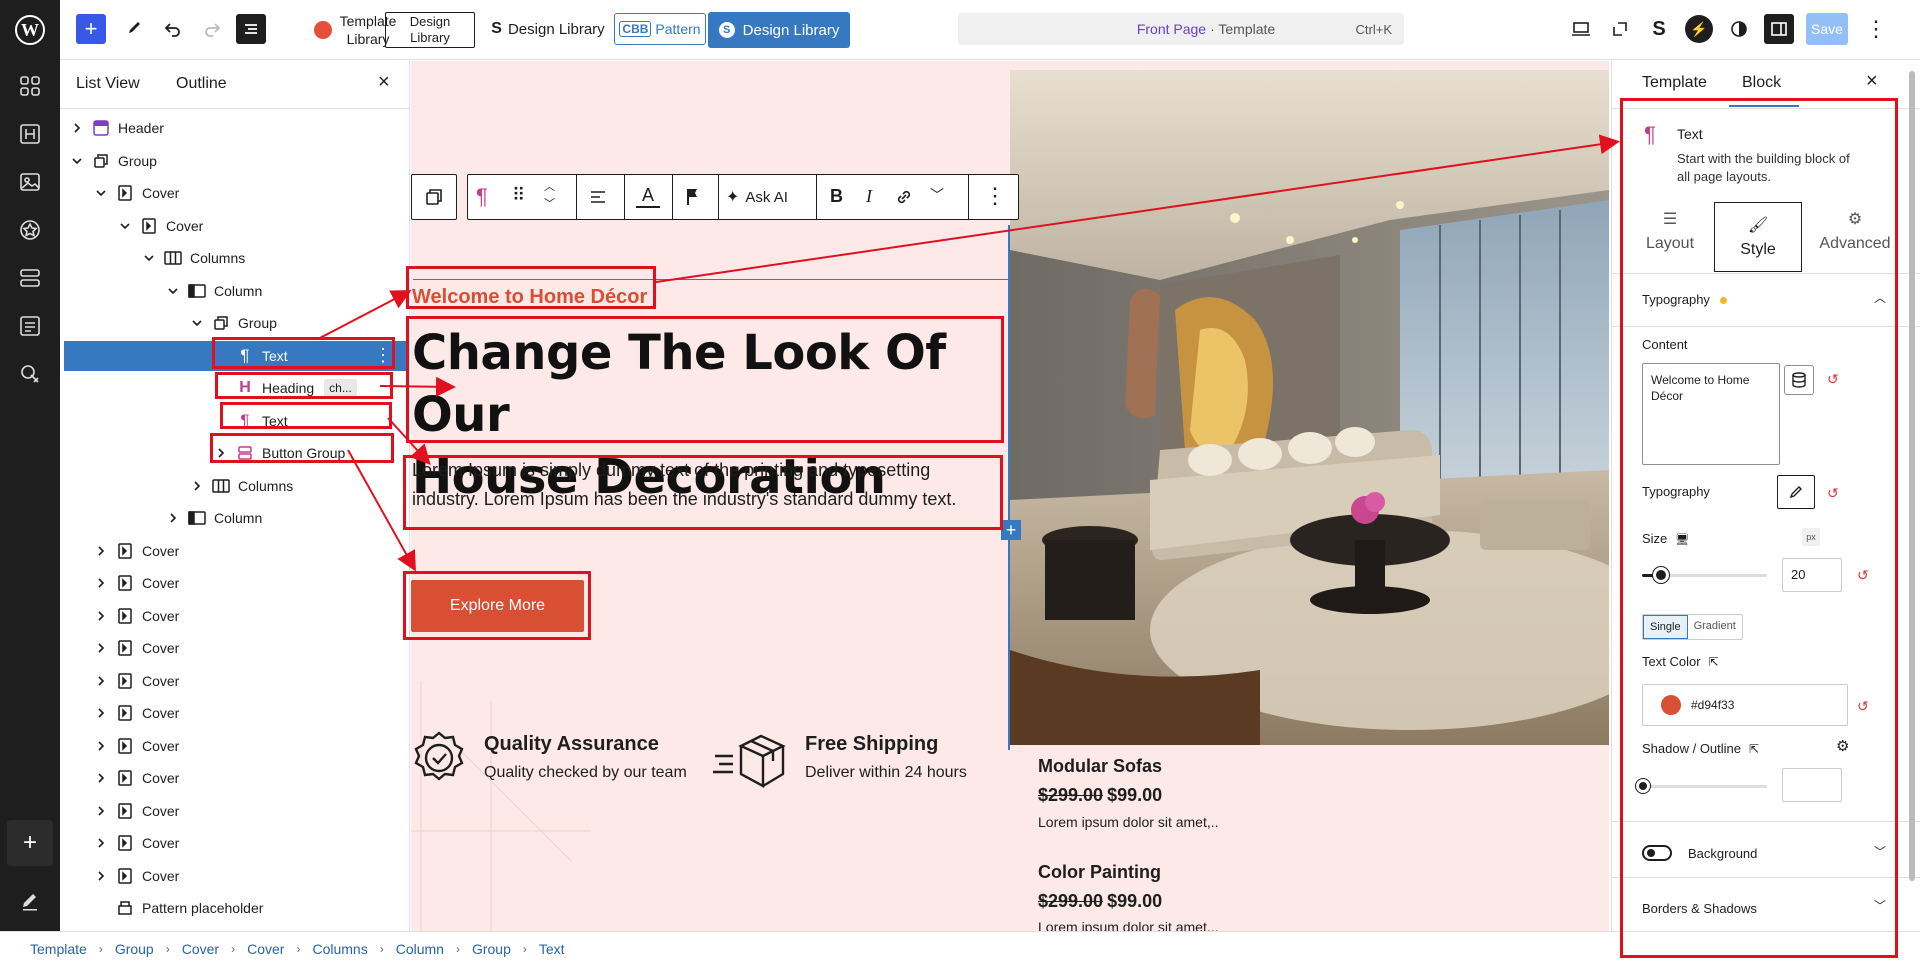 Image resolution: width=1920 pixels, height=966 pixels. Describe the element at coordinates (173, 29) in the screenshot. I see `undo-icon` at that location.